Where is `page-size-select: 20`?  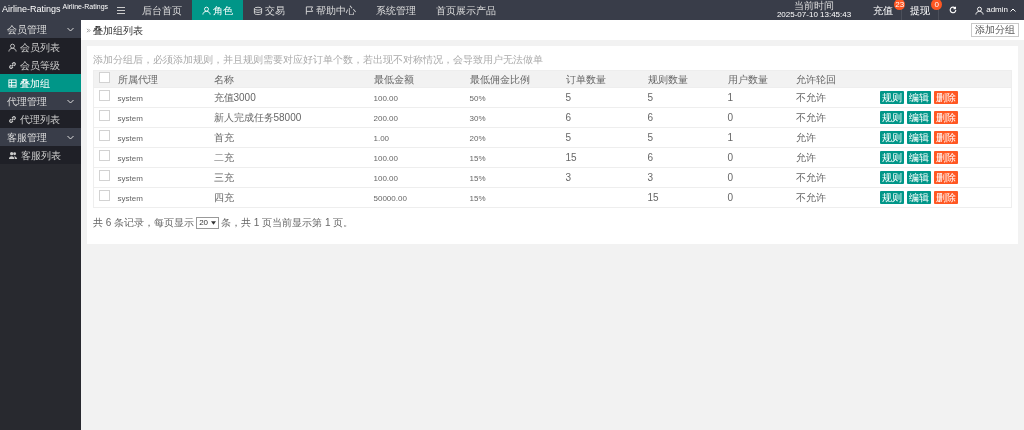
page-size-select: 20 is located at coordinates (208, 222).